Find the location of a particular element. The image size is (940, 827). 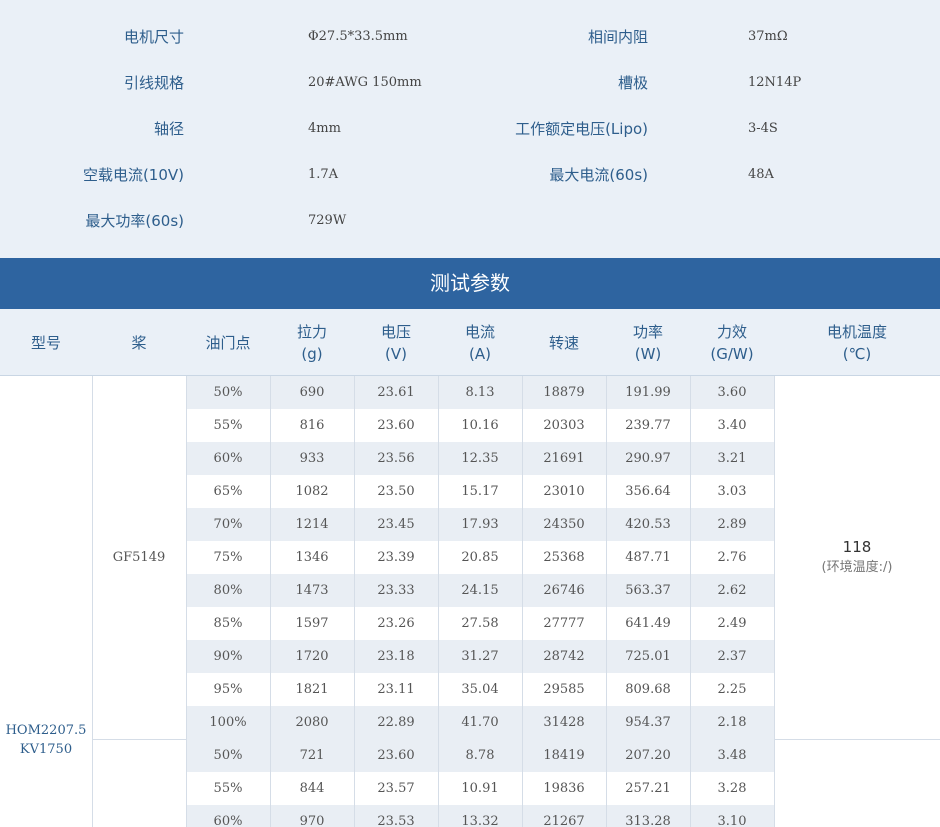

table-cell: 23.56 is located at coordinates (396, 458).